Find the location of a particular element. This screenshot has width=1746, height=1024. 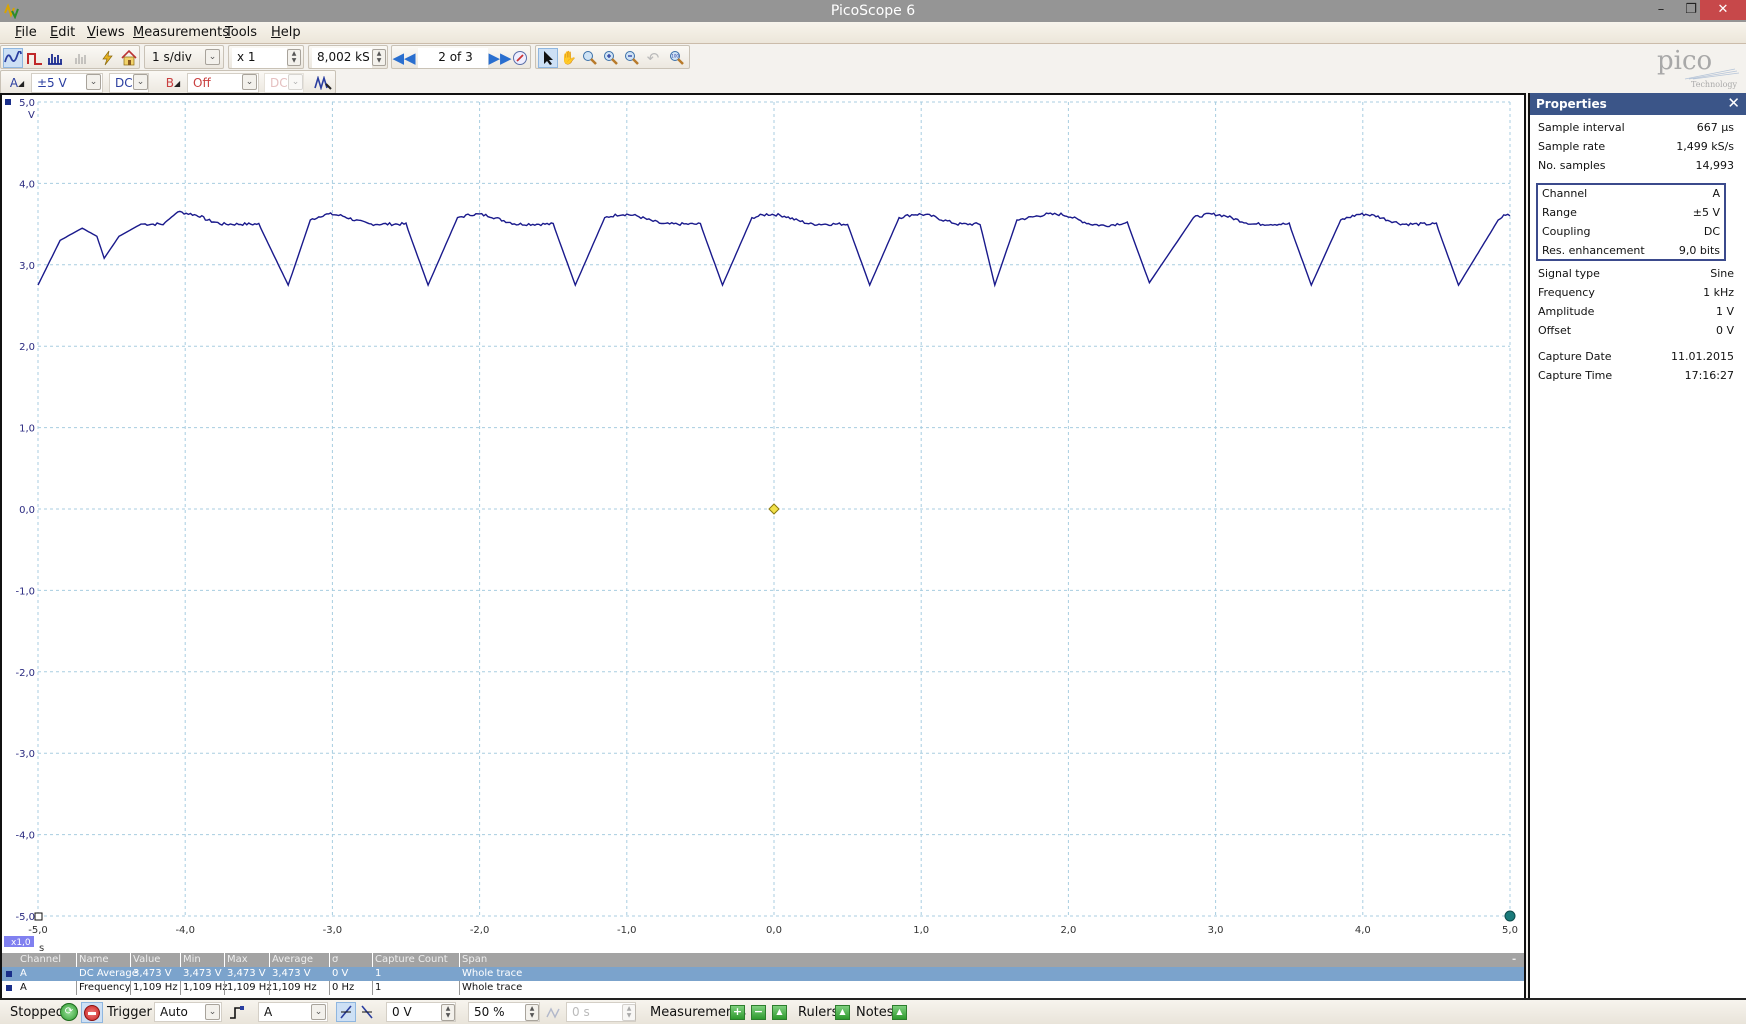

y-tick-label: 0,0 is located at coordinates (27, 510).